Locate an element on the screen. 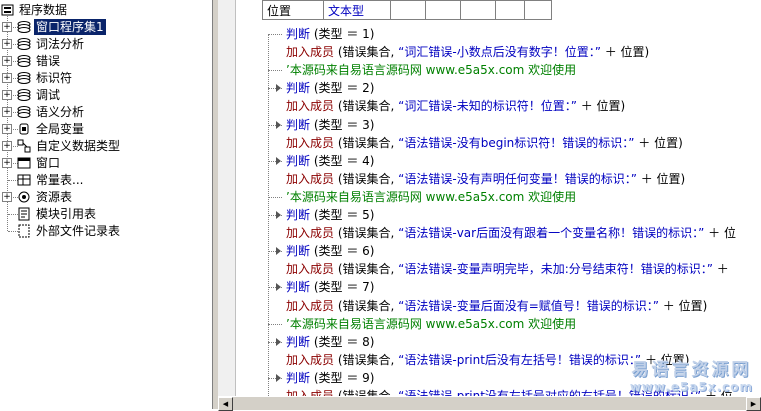  tree-item: + 资源表 is located at coordinates (105, 197).